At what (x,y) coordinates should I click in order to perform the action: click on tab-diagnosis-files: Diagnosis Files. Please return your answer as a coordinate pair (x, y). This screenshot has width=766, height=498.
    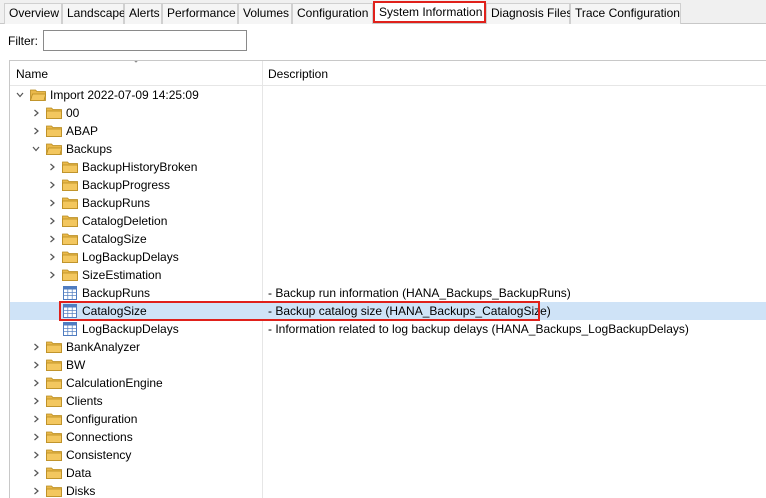
    Looking at the image, I should click on (529, 13).